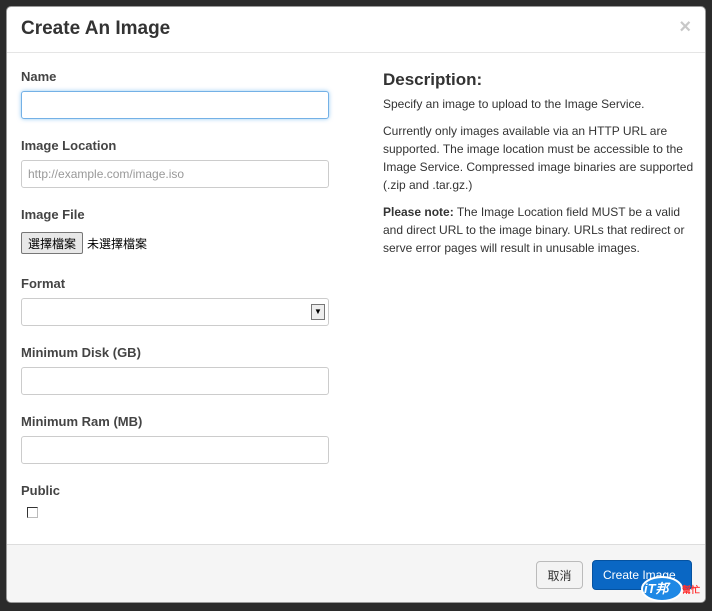 This screenshot has width=712, height=611. Describe the element at coordinates (356, 30) in the screenshot. I see `dialog-header: Create An Image ×` at that location.